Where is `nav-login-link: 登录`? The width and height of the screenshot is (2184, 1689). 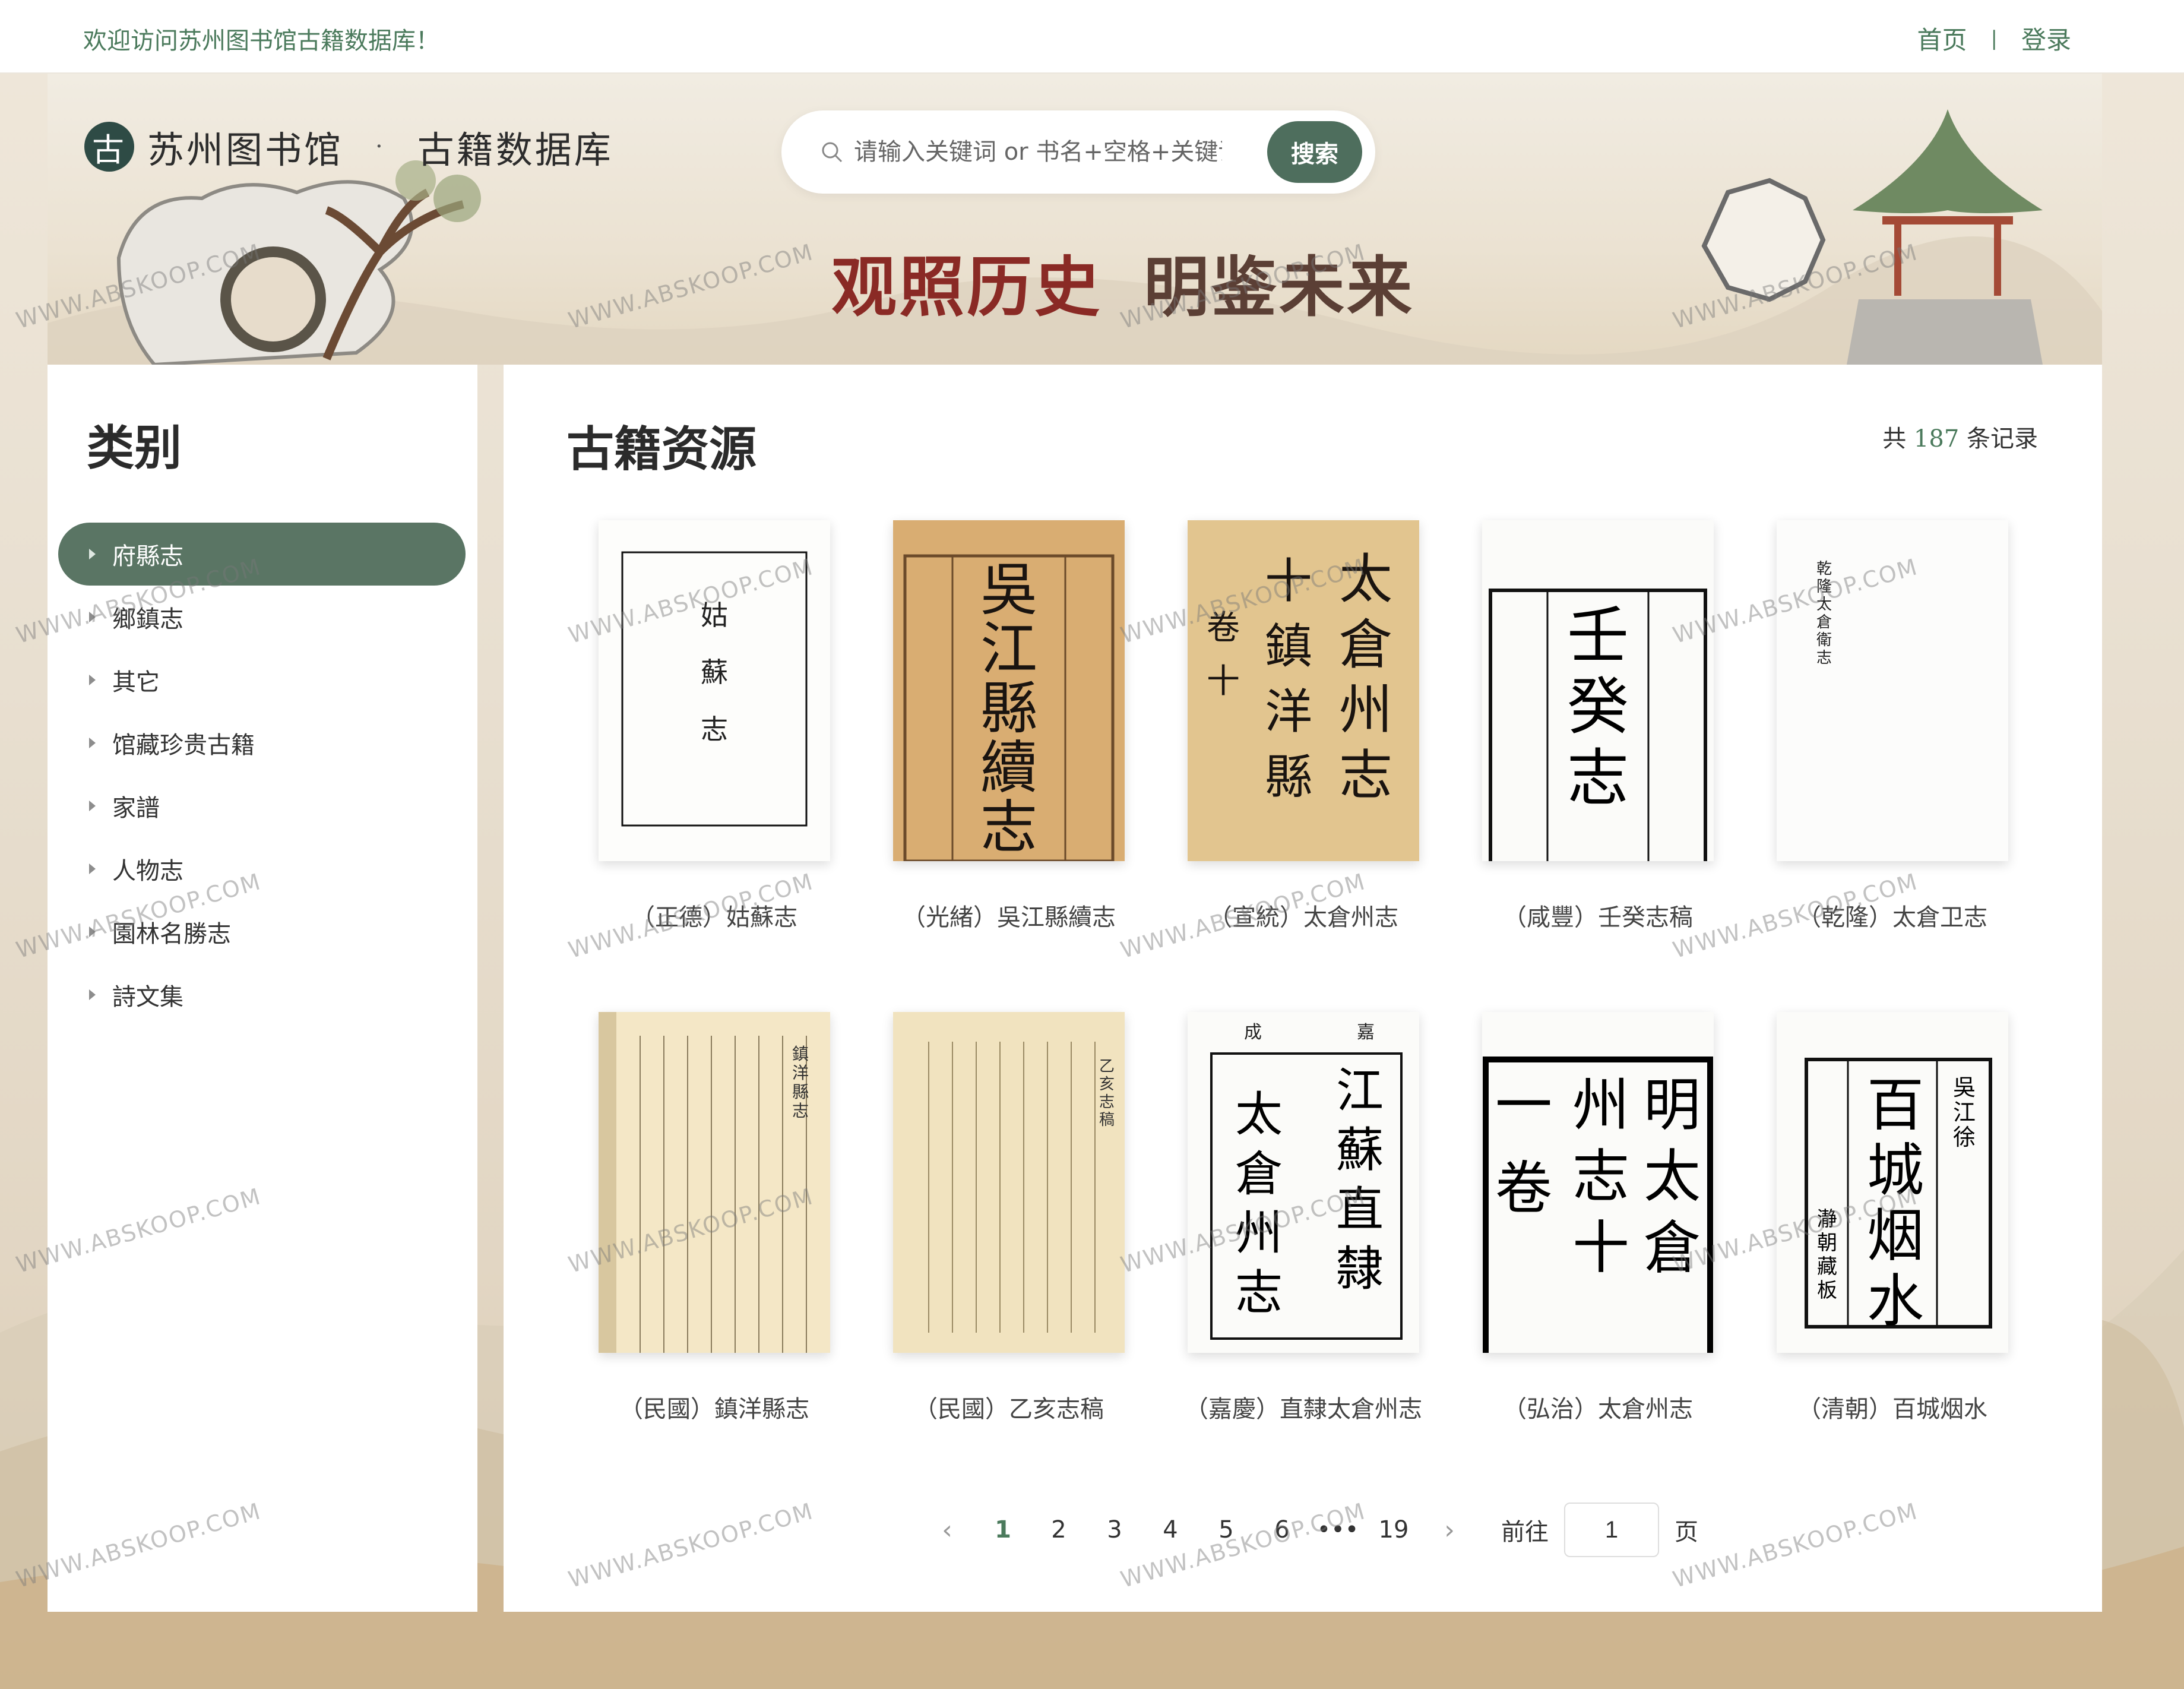
nav-login-link: 登录 is located at coordinates (2046, 38).